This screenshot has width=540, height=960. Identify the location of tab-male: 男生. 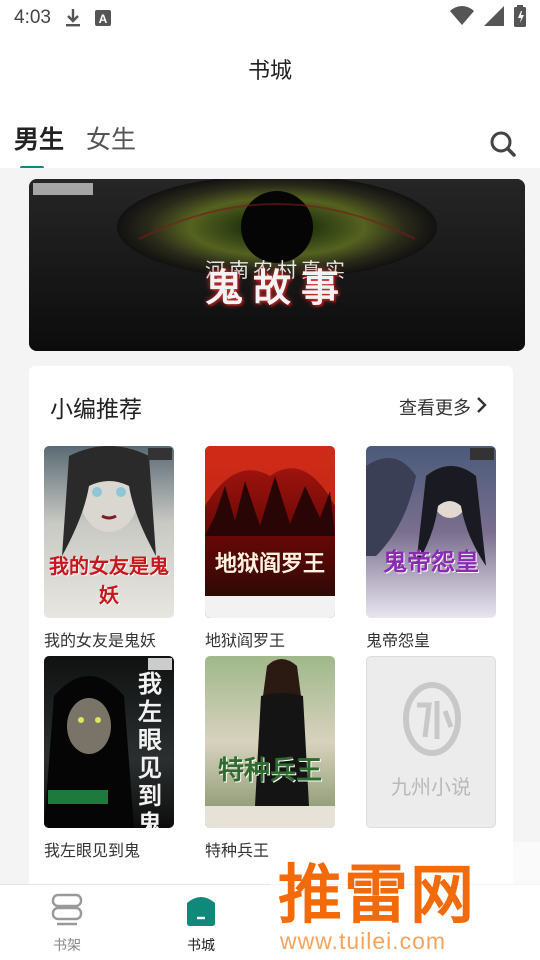
(39, 138).